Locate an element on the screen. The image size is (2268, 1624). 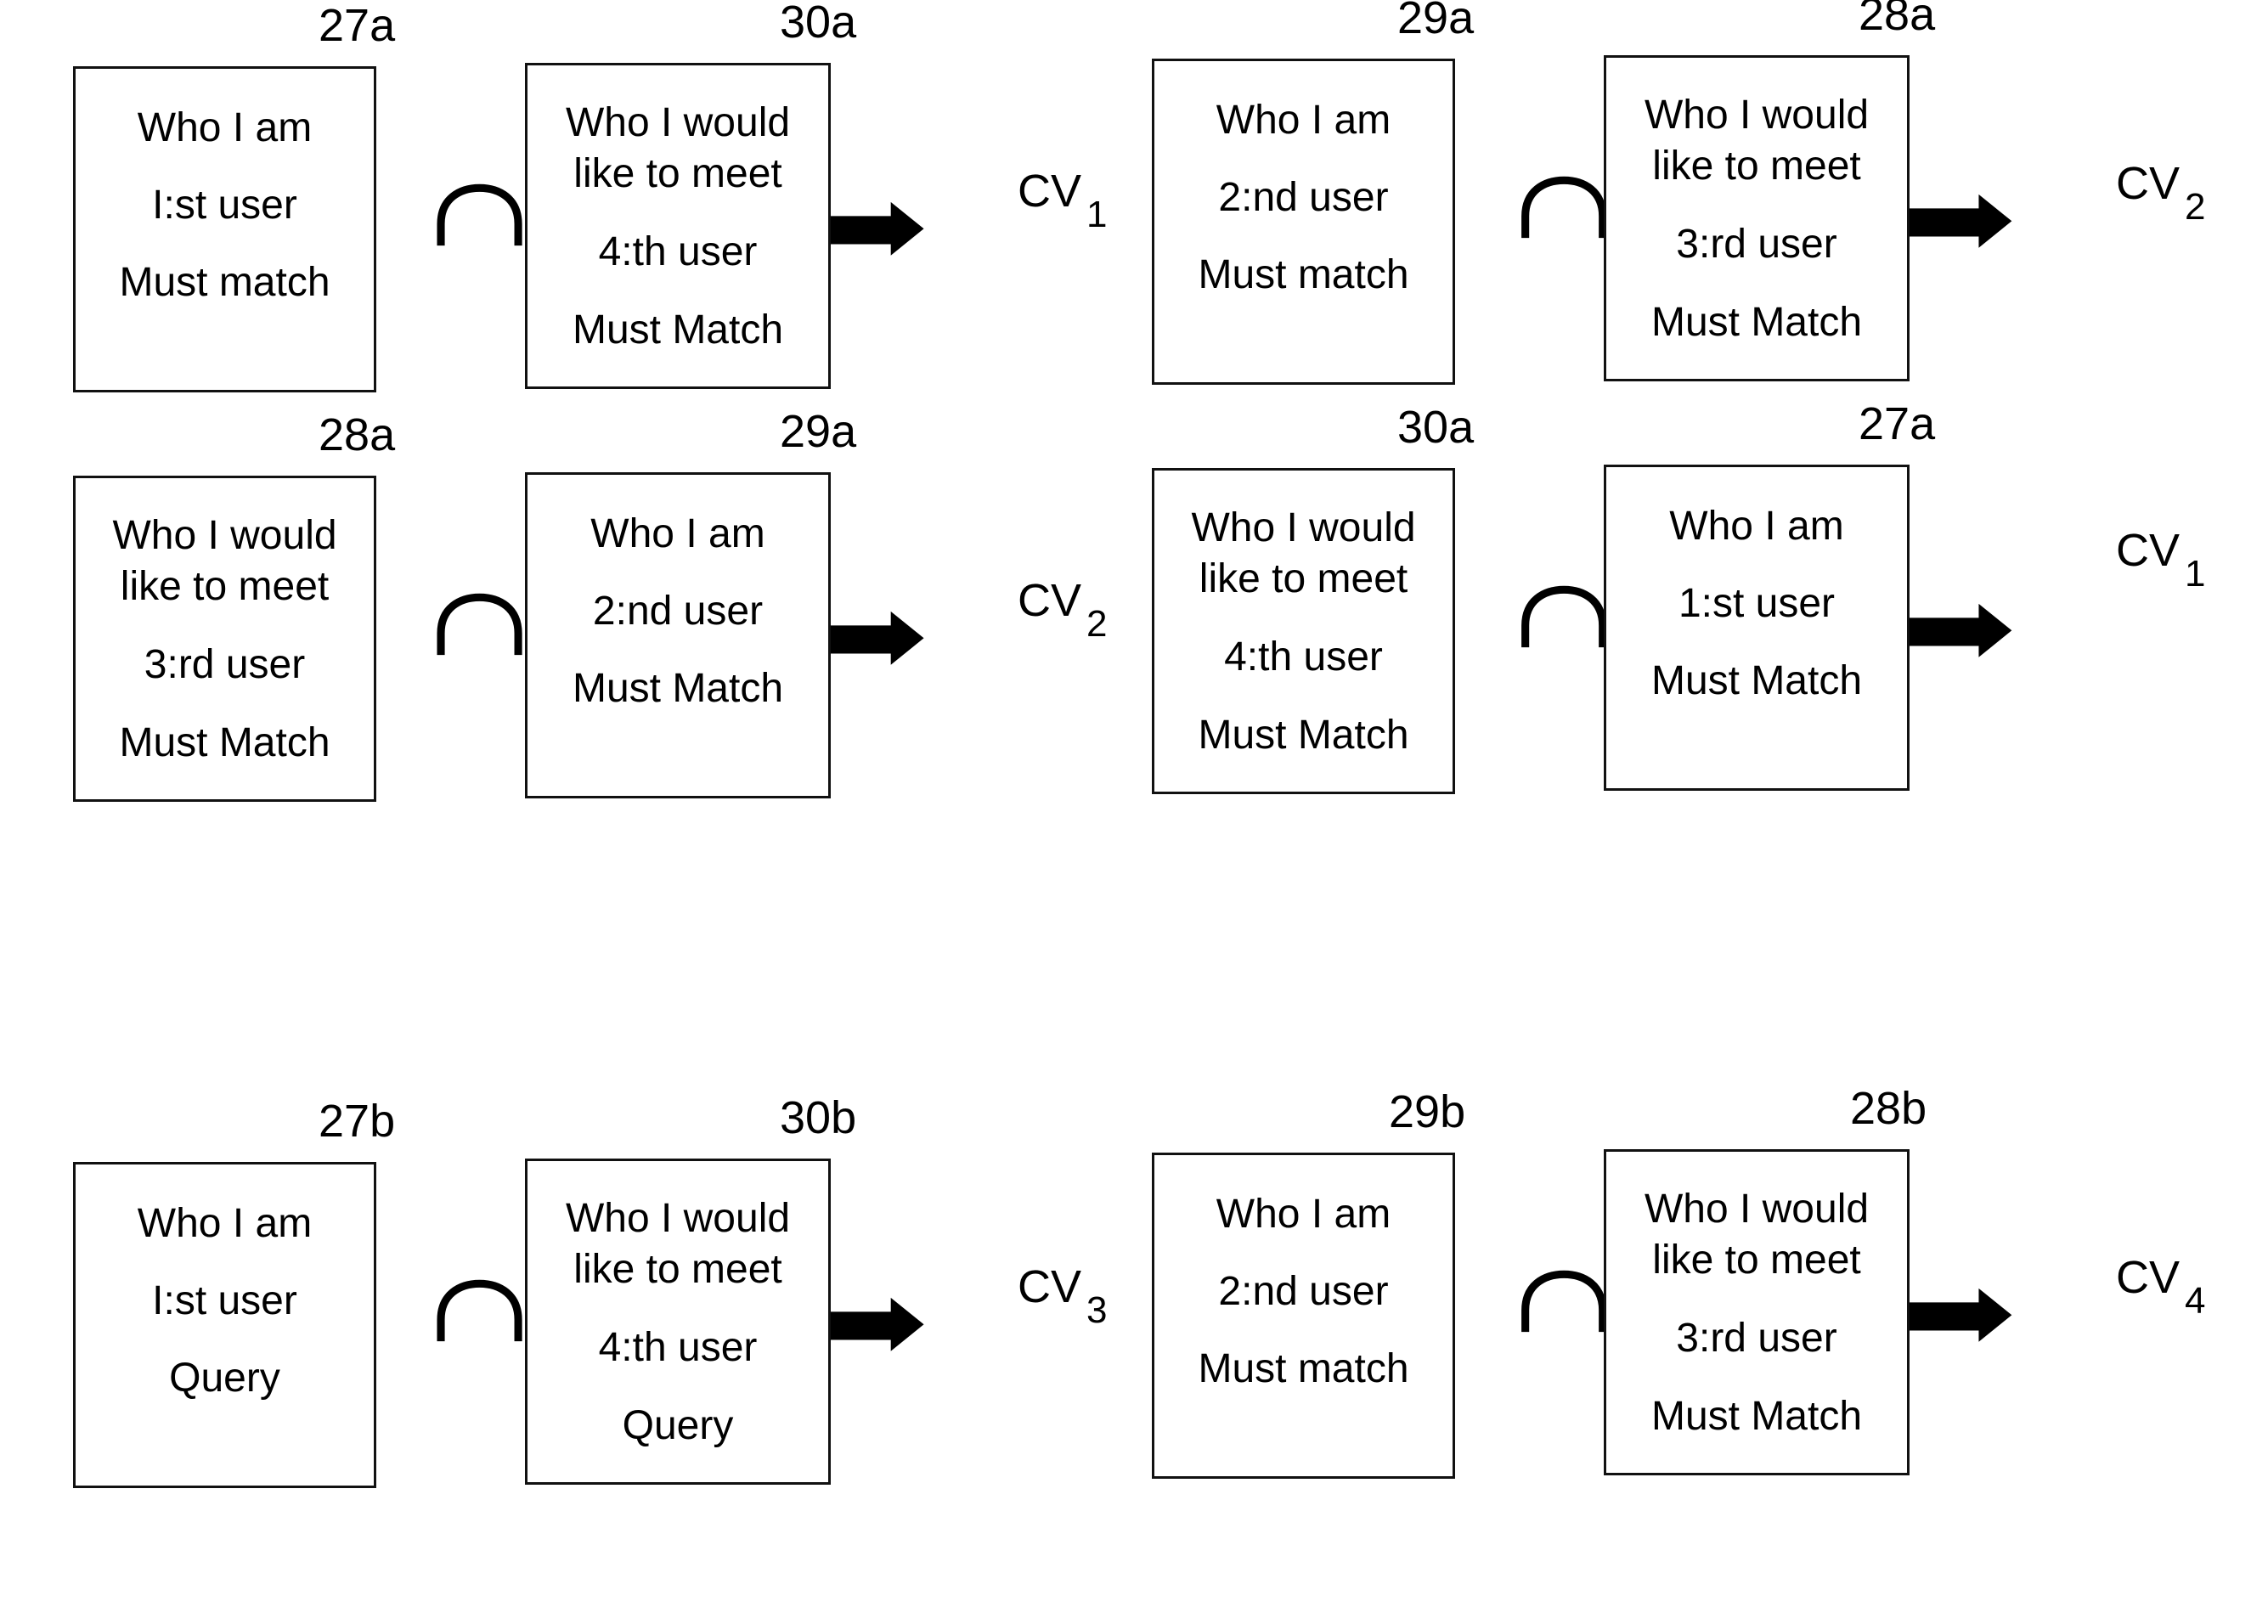
profile-box-left: Who I am I:st user Query is located at coordinates (224, 1325).